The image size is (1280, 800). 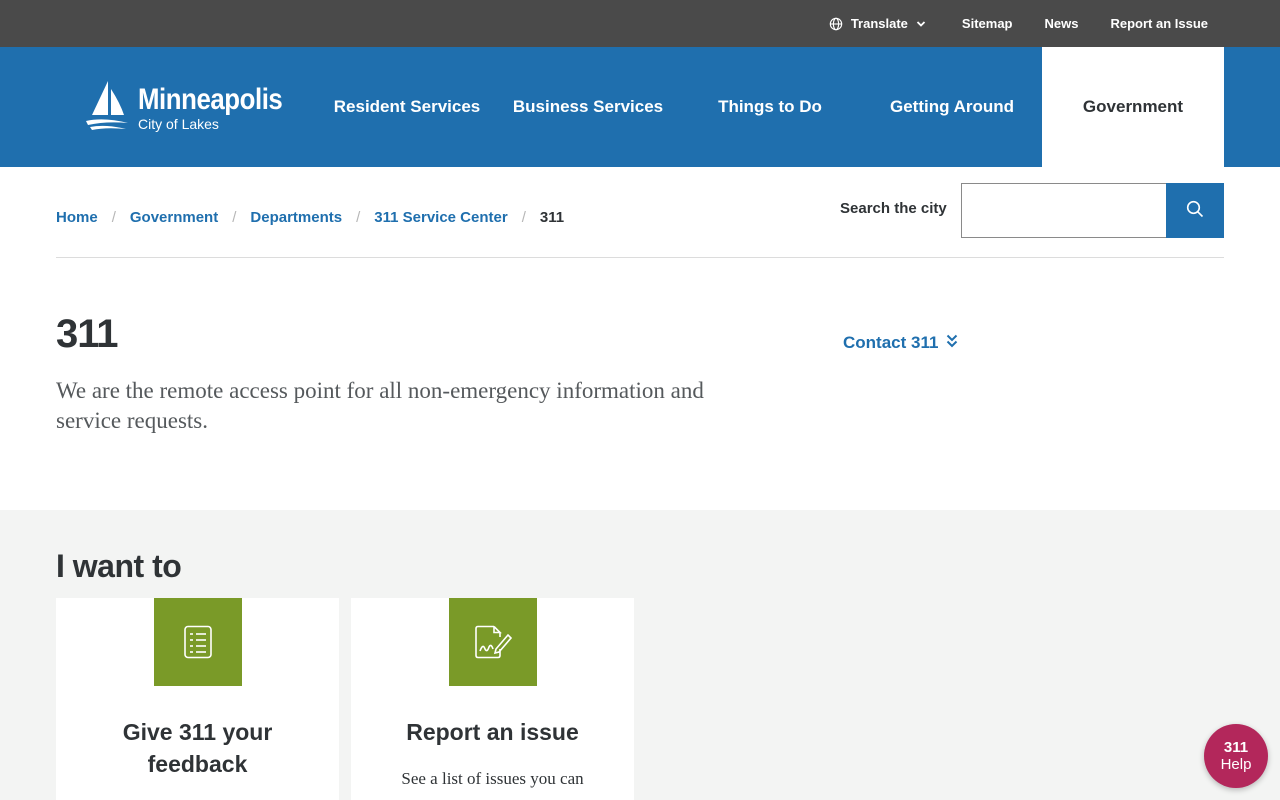 I want to click on search-input, so click(x=1064, y=210).